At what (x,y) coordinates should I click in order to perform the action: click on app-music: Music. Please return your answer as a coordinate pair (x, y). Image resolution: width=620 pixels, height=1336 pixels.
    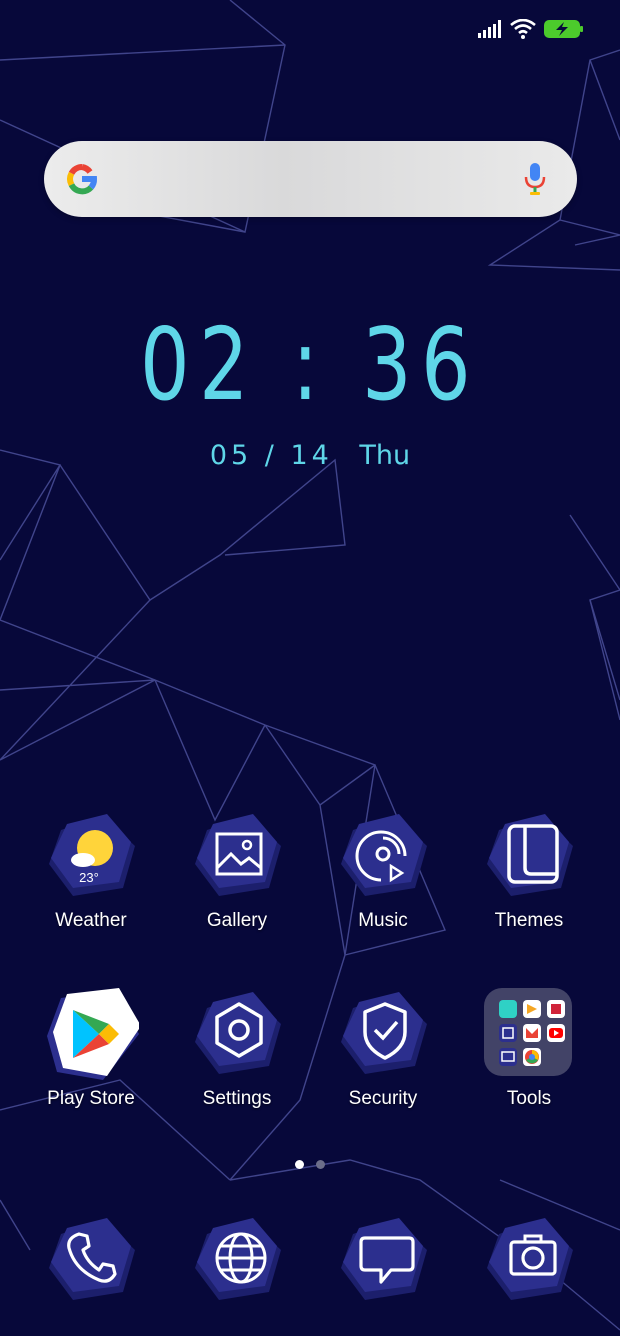
    Looking at the image, I should click on (383, 883).